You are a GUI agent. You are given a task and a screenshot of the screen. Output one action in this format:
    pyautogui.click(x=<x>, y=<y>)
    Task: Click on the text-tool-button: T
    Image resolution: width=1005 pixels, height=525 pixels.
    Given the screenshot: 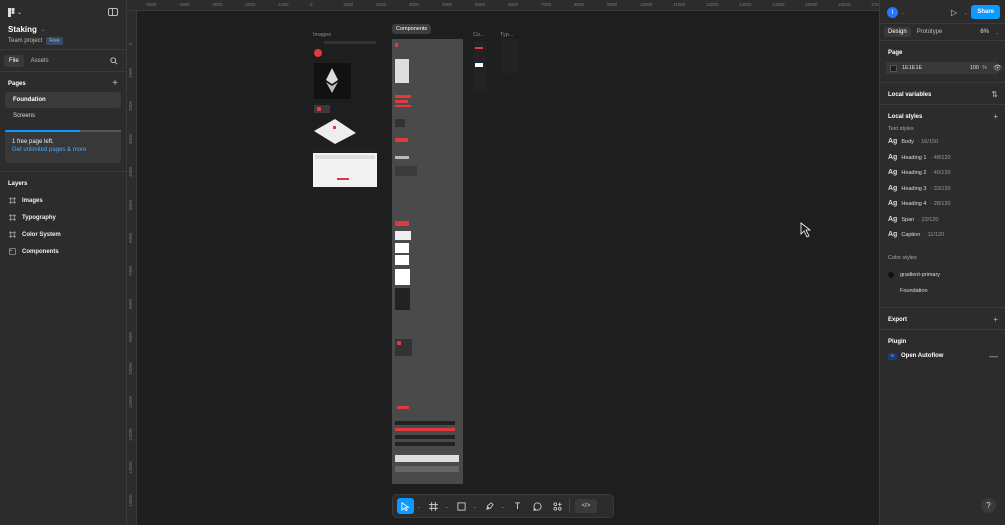 What is the action you would take?
    pyautogui.click(x=517, y=506)
    